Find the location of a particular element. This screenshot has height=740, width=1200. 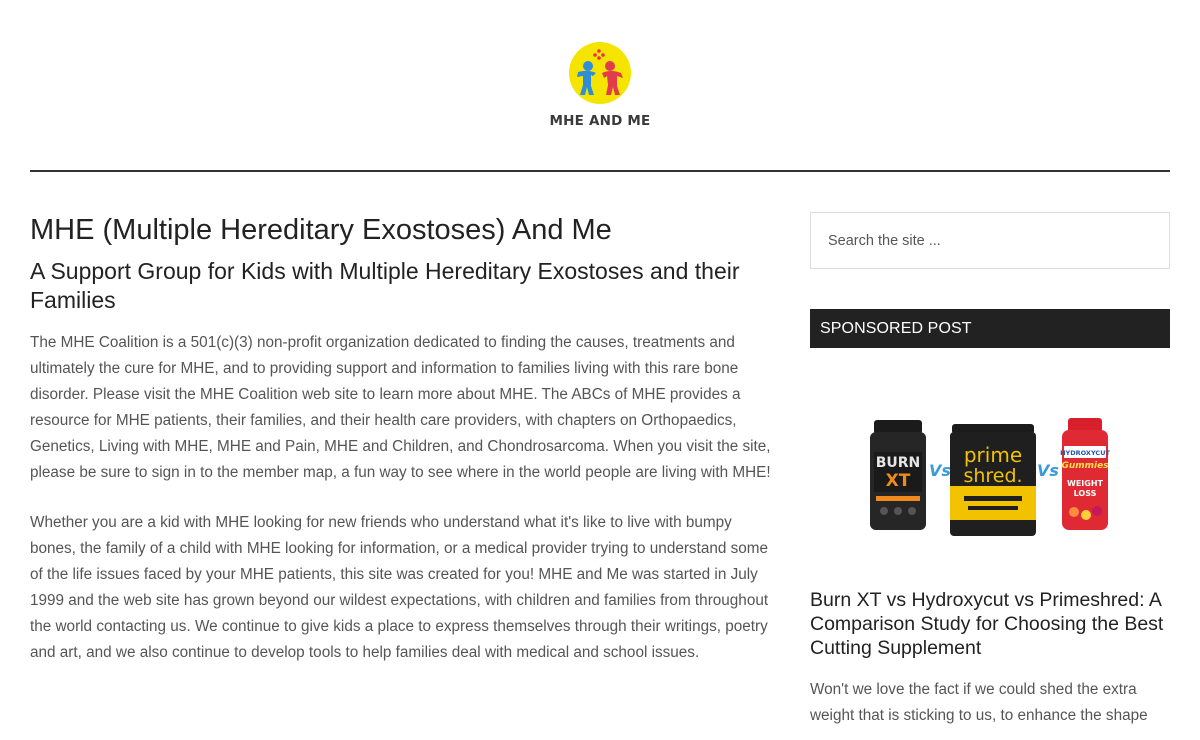

weight-label: WEIGHT is located at coordinates (1085, 483).